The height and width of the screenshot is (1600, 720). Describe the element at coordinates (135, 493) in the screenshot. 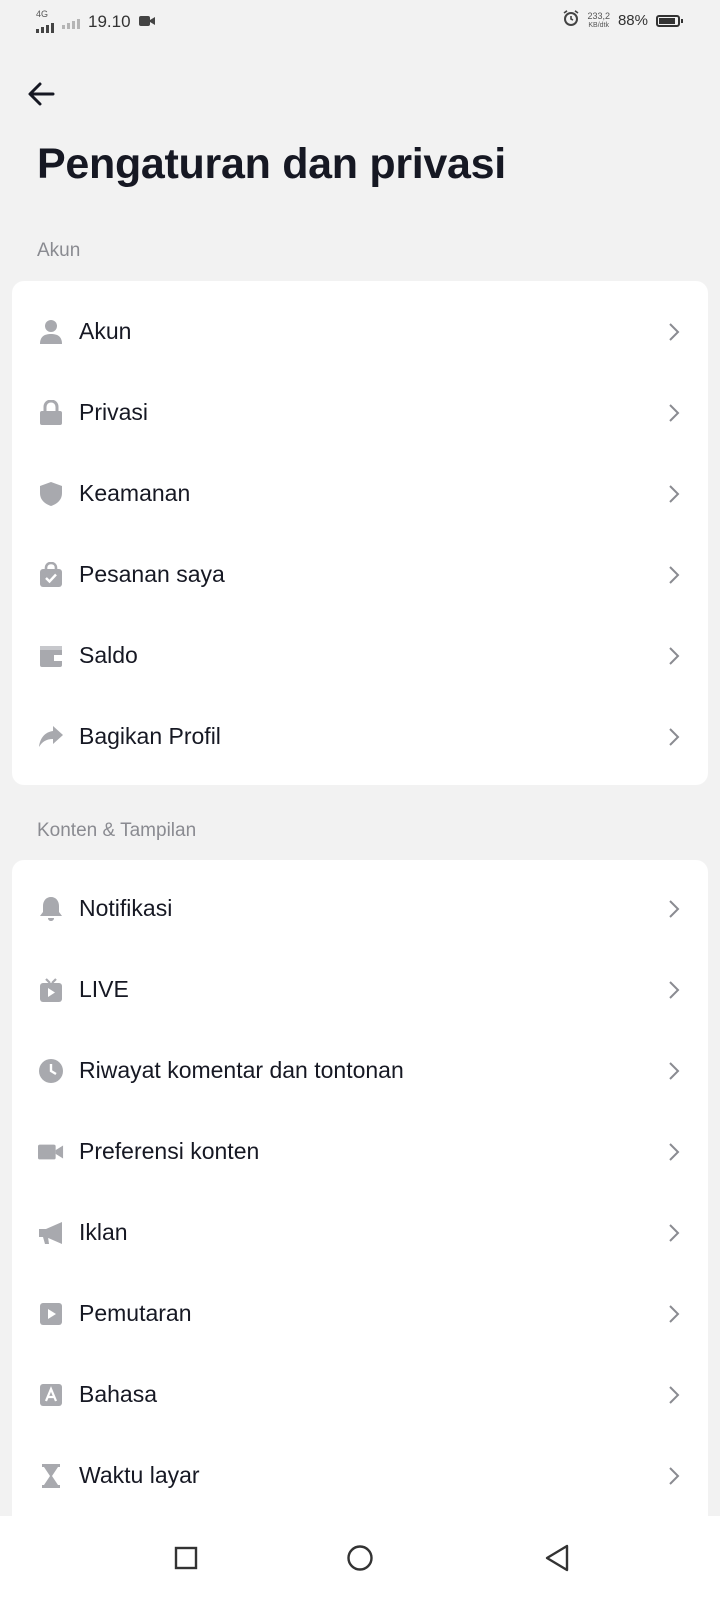

I see `settings-item-label: Keamanan` at that location.